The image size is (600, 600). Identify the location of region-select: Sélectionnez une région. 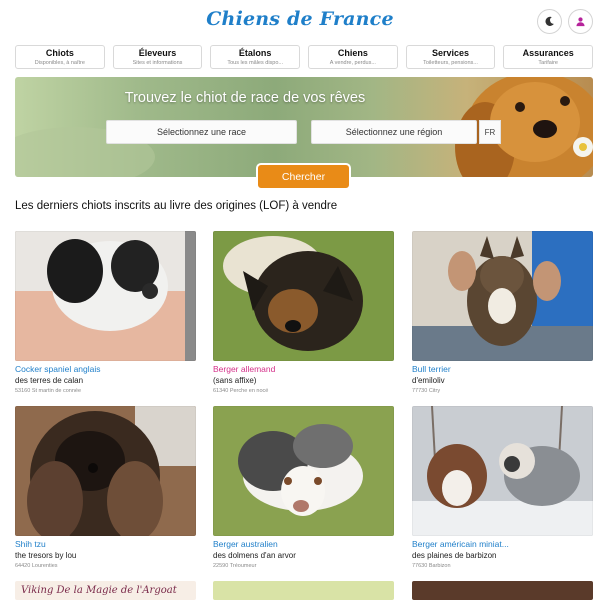
(394, 132).